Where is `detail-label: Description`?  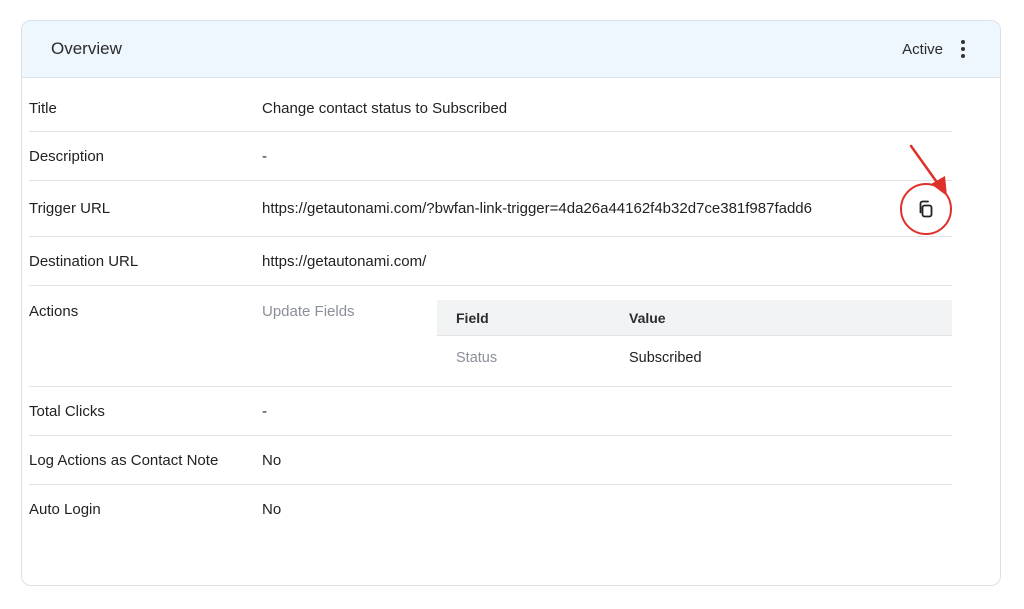 detail-label: Description is located at coordinates (67, 156).